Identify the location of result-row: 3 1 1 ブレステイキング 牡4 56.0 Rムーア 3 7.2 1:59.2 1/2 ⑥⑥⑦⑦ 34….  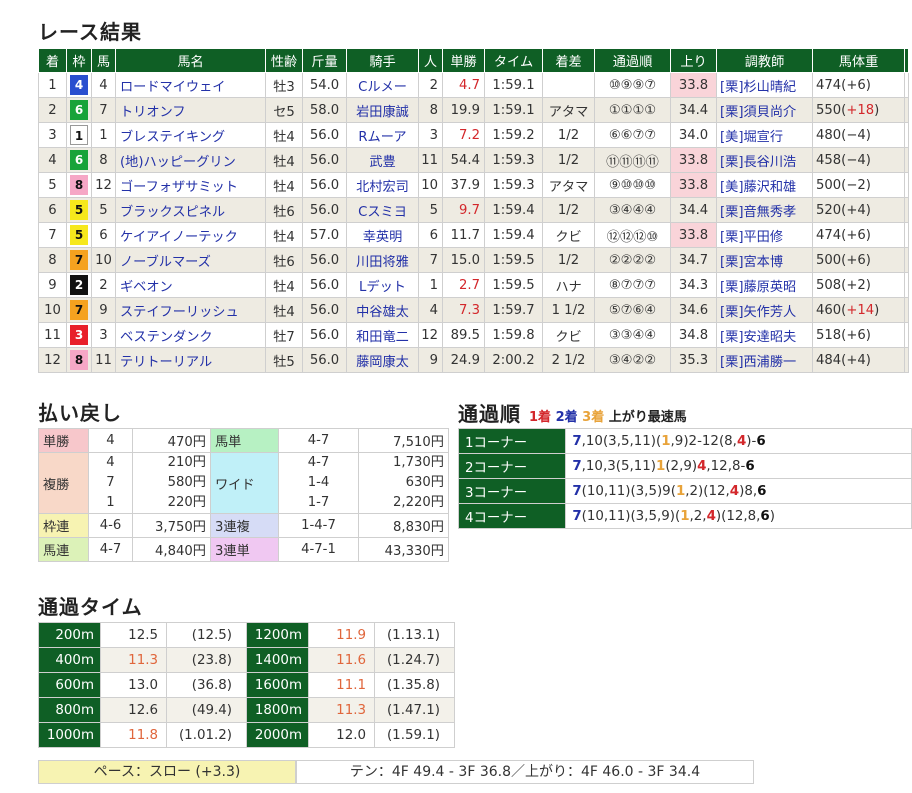
(473, 135).